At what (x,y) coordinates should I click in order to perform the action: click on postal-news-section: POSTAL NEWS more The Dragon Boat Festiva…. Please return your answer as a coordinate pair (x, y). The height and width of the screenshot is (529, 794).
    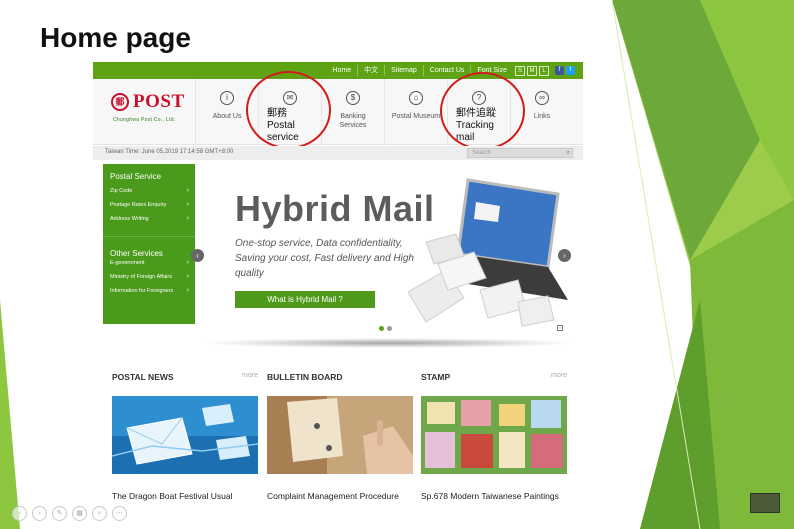
    Looking at the image, I should click on (185, 436).